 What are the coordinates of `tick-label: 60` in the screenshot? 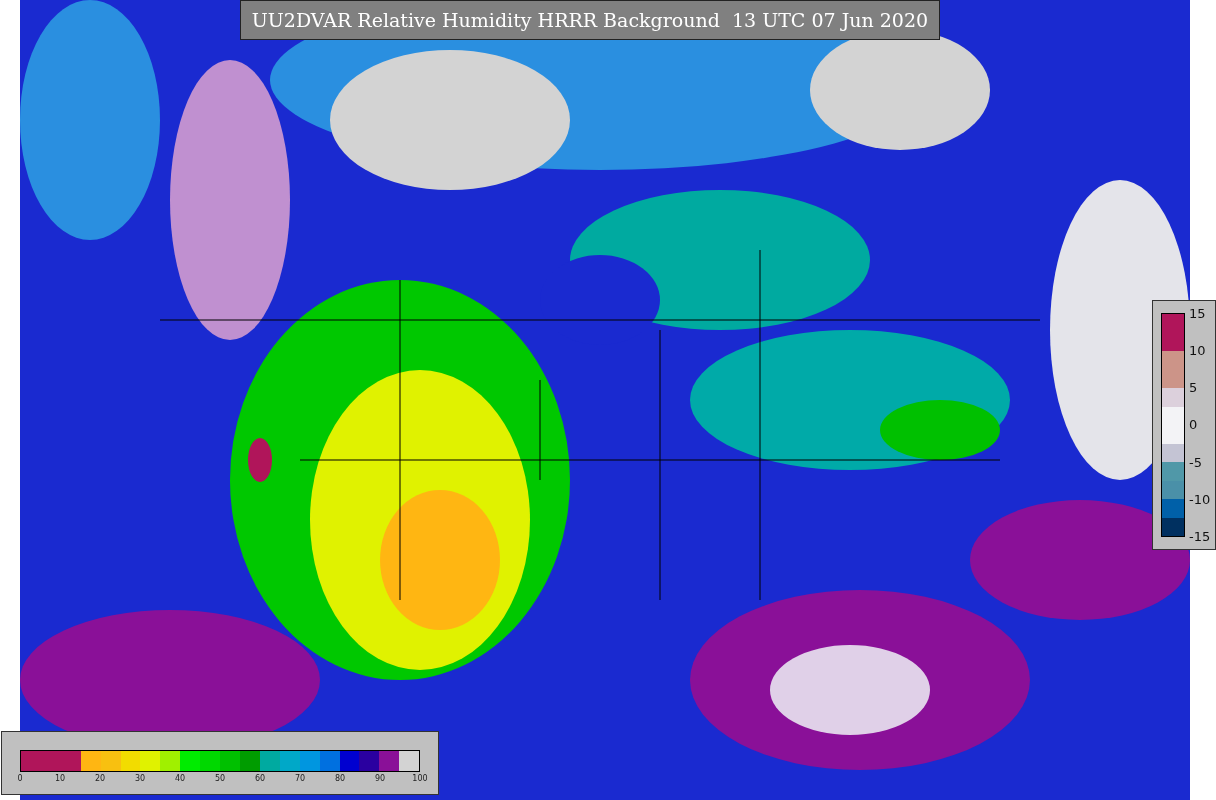 It's located at (260, 778).